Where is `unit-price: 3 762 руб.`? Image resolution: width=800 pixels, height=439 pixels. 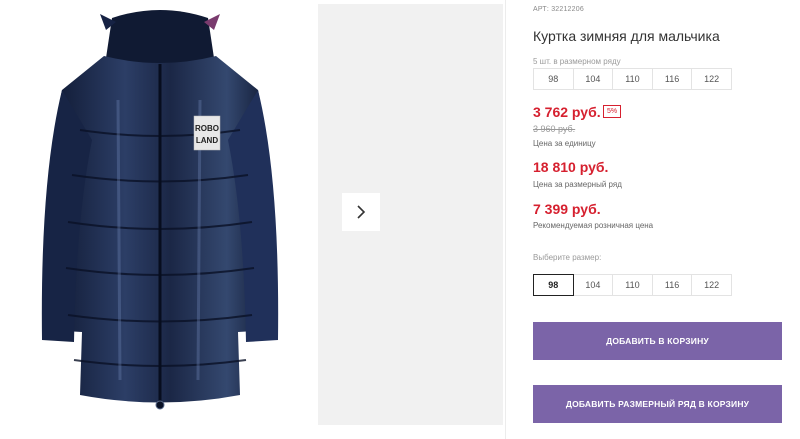 unit-price: 3 762 руб. is located at coordinates (567, 112).